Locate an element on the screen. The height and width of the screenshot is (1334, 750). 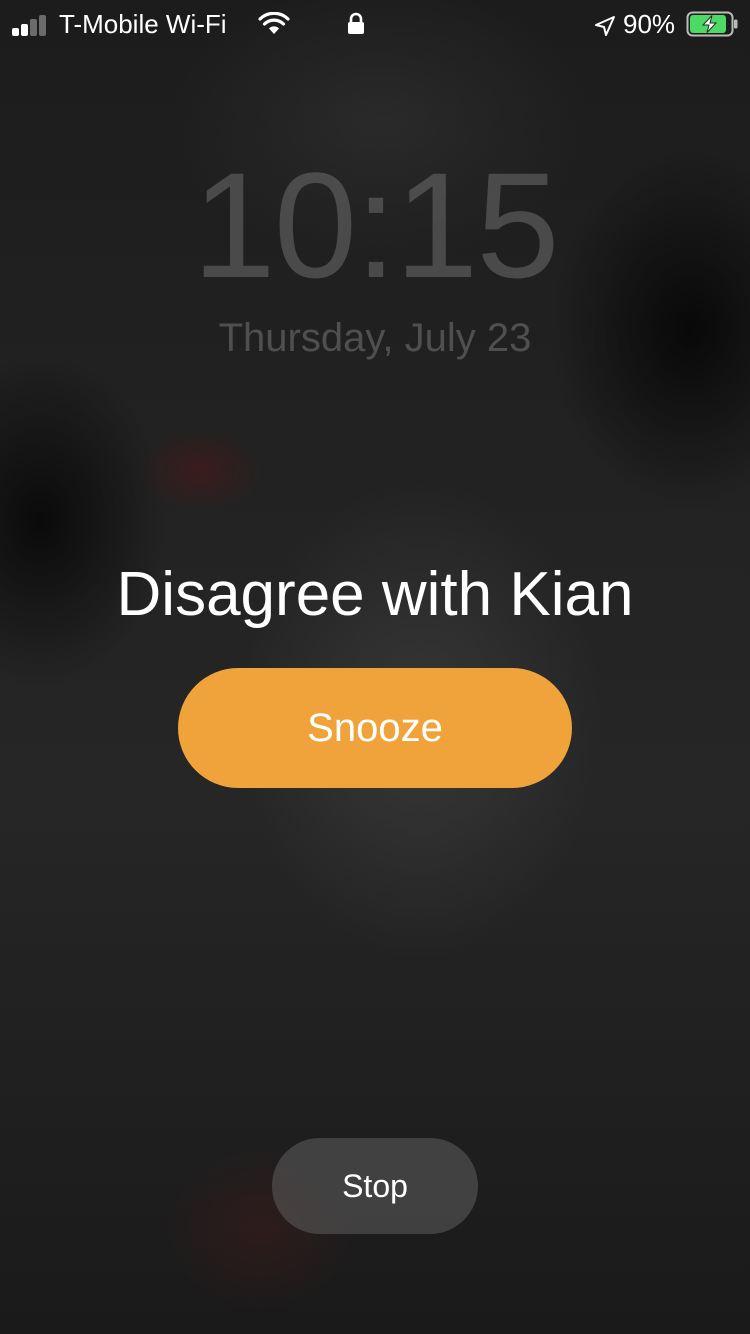
battery-charging-icon is located at coordinates (713, 27).